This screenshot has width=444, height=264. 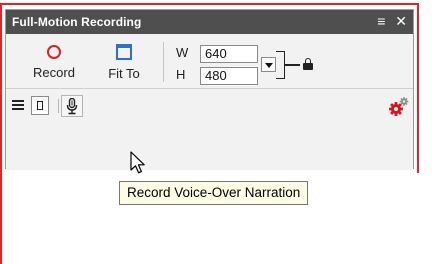 I want to click on options-toolbar, so click(x=209, y=109).